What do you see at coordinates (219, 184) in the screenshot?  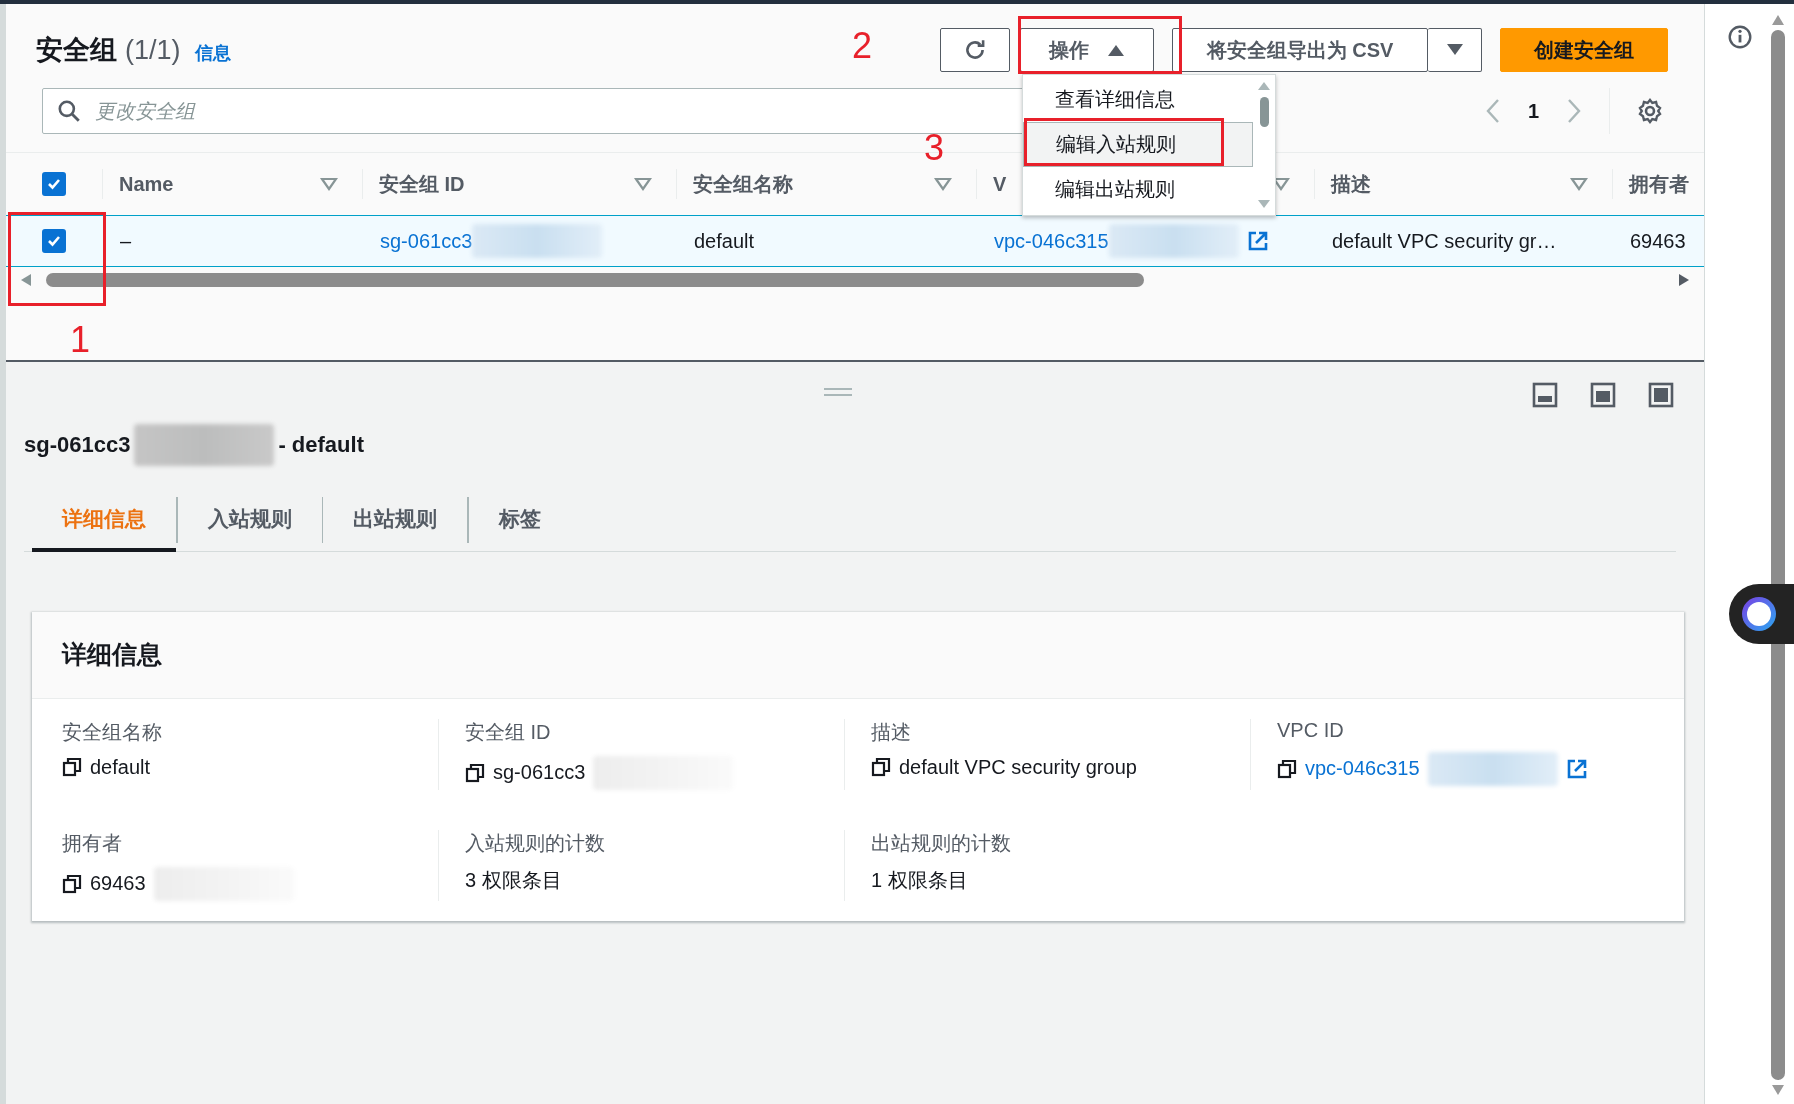 I see `column-header: Name` at bounding box center [219, 184].